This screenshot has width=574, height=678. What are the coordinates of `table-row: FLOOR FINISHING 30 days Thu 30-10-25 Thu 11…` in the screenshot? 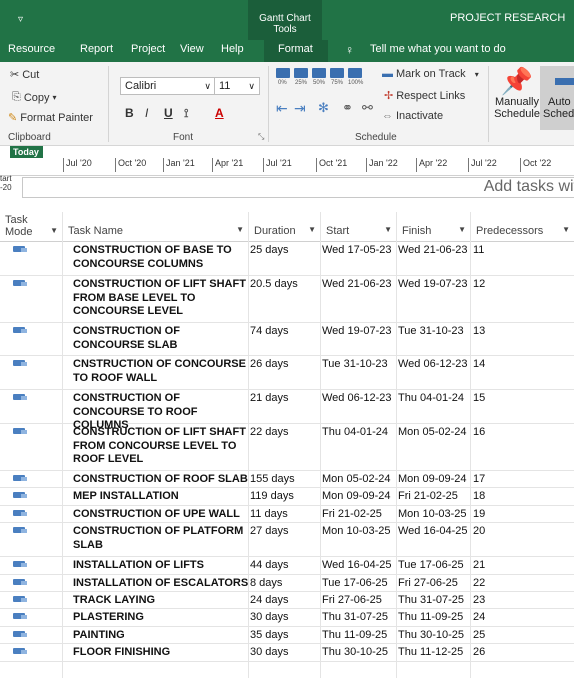 It's located at (287, 653).